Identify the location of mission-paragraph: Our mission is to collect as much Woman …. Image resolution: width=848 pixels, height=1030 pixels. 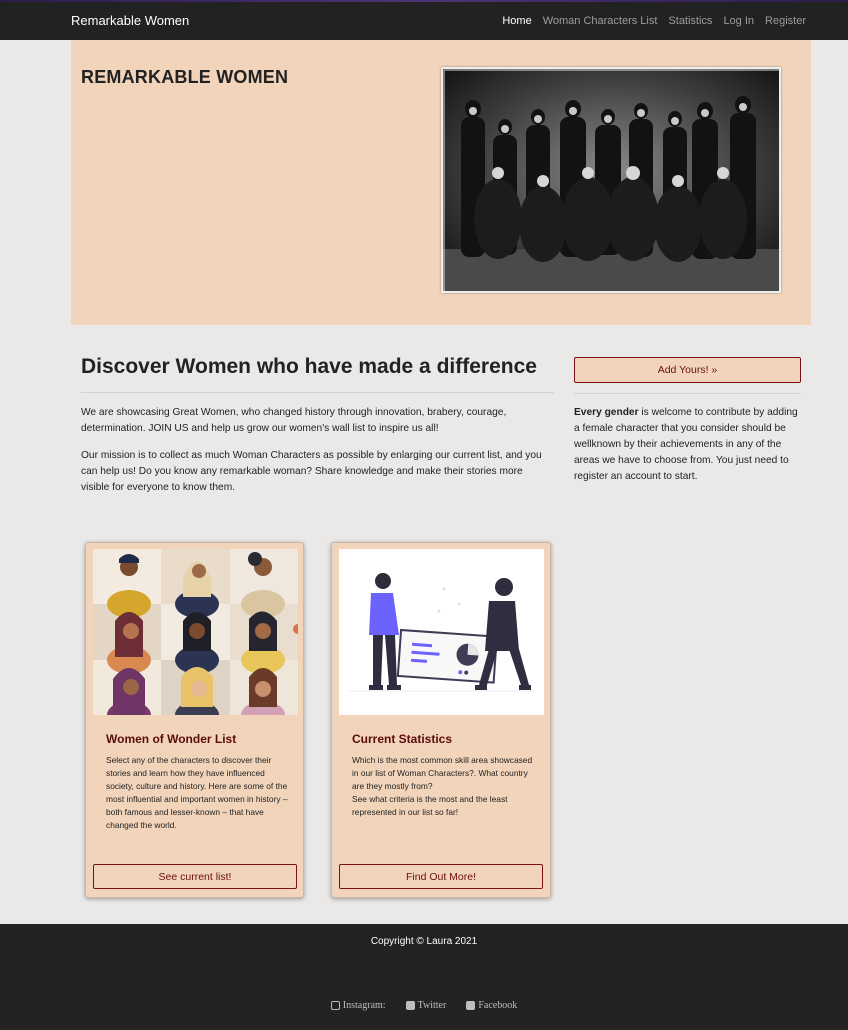
(311, 471).